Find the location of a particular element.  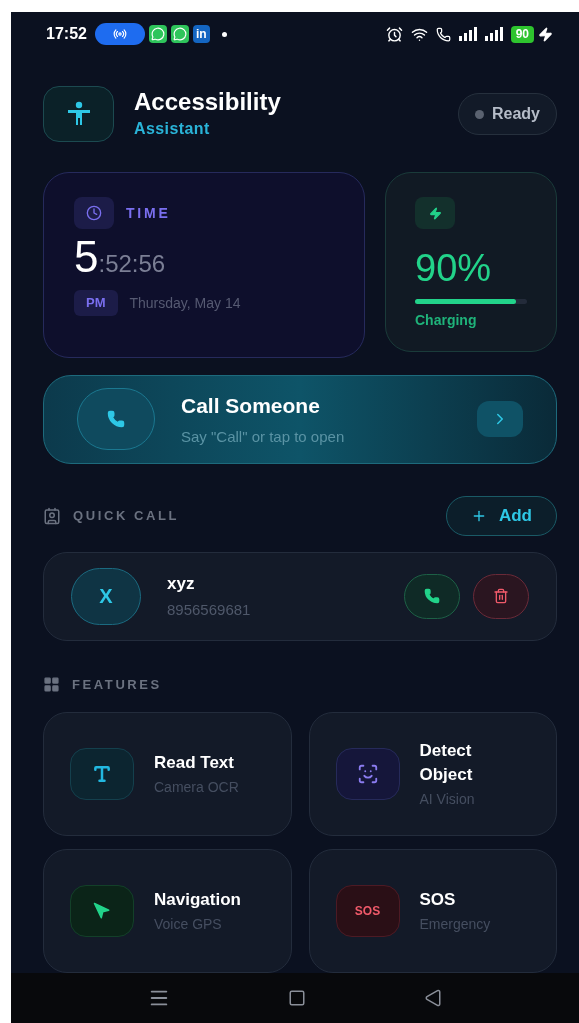

contact-number: 8956569681 is located at coordinates (209, 609).